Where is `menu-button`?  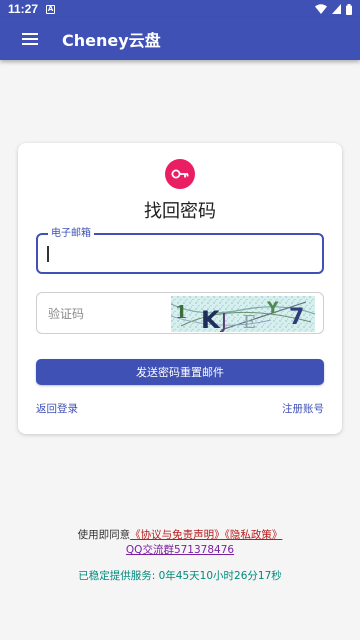 menu-button is located at coordinates (30, 39).